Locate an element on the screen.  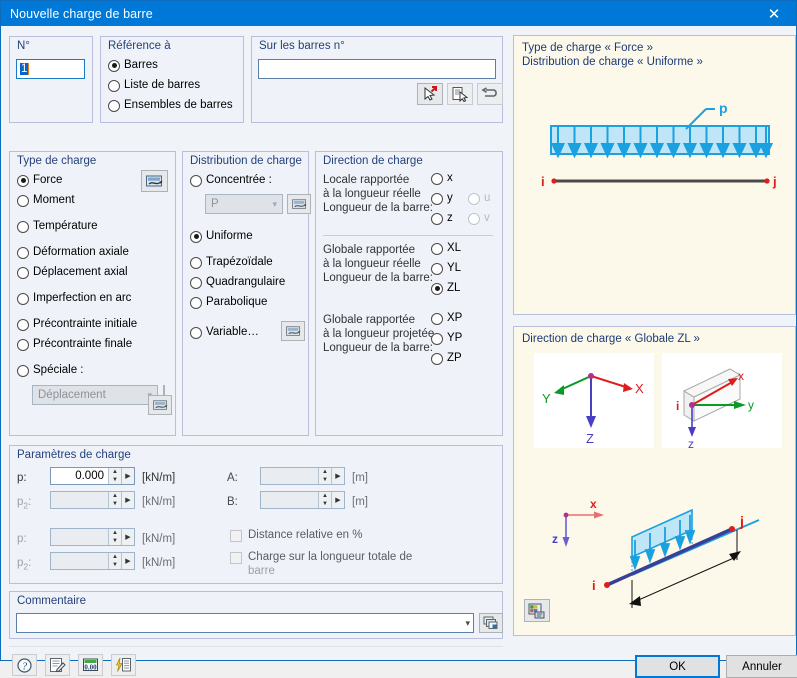
number-group-caption: N° is located at coordinates (23, 46).